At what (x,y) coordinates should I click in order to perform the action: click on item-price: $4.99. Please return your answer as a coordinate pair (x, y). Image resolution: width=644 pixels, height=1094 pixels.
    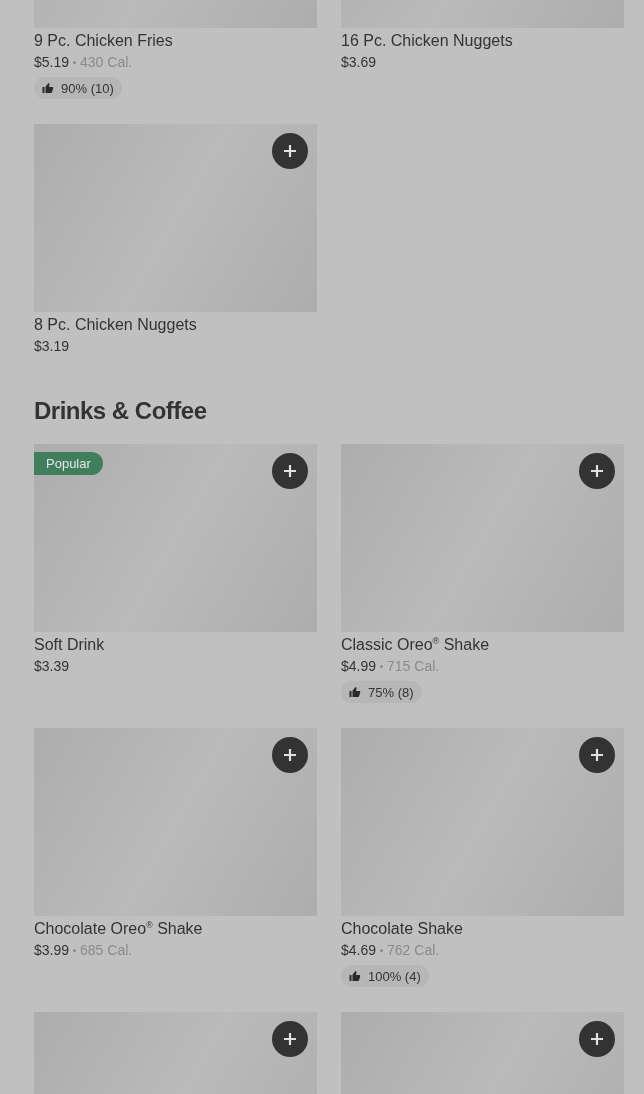
    Looking at the image, I should click on (359, 666).